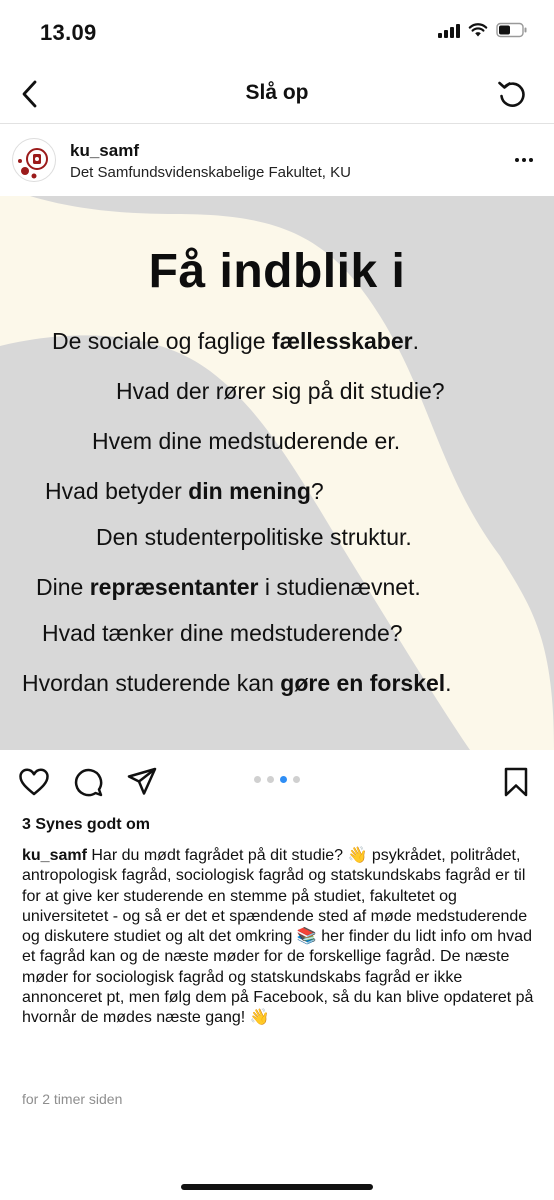 The image size is (554, 1200). Describe the element at coordinates (254, 537) in the screenshot. I see `image-line-5: Den studenterpolitiske struktur.` at that location.